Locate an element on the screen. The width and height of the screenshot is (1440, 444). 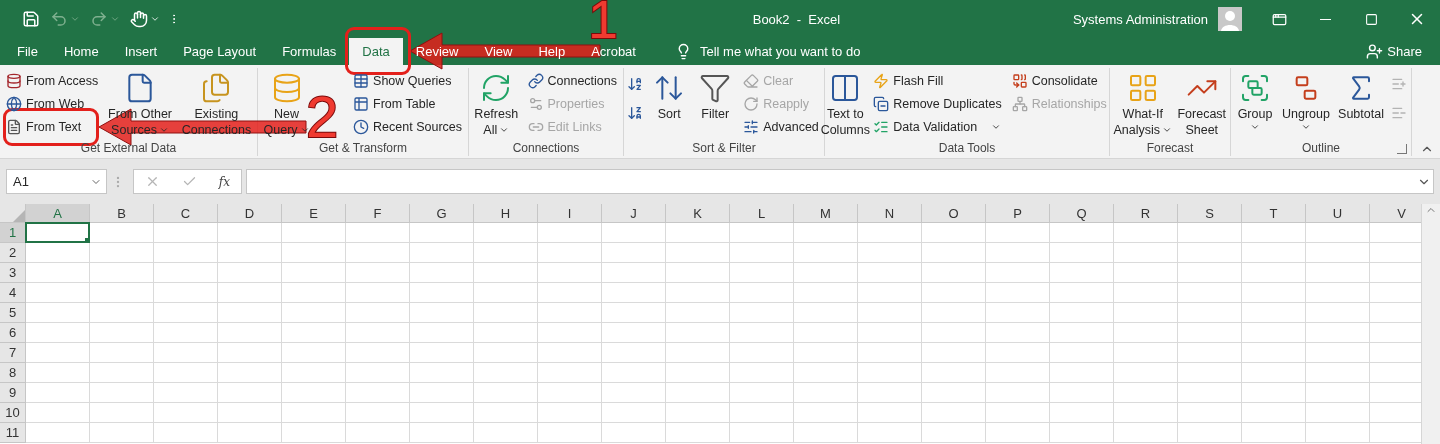
column-header: J is located at coordinates (634, 213).